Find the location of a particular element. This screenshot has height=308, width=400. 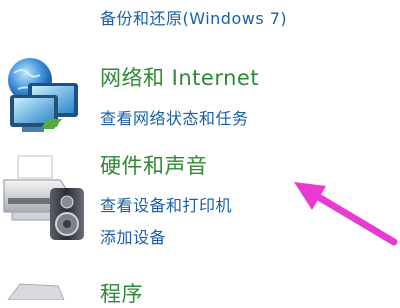

hardware-sound-link: 硬件和声音 is located at coordinates (154, 165).